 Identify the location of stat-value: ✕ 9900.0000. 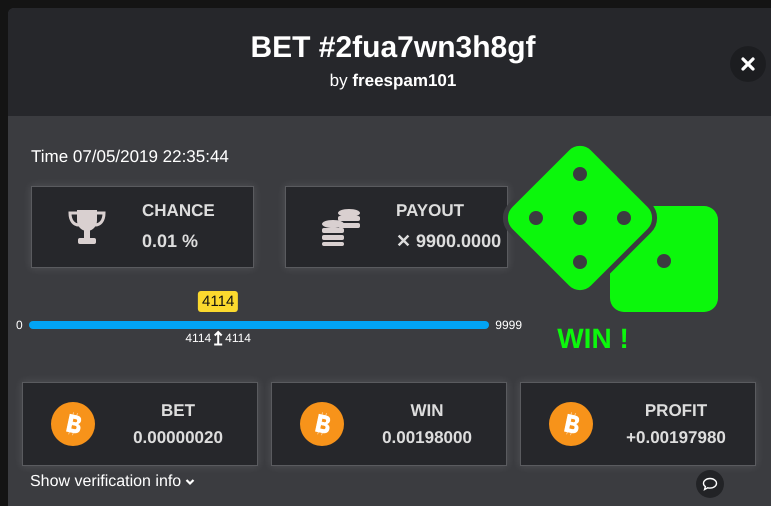
(449, 241).